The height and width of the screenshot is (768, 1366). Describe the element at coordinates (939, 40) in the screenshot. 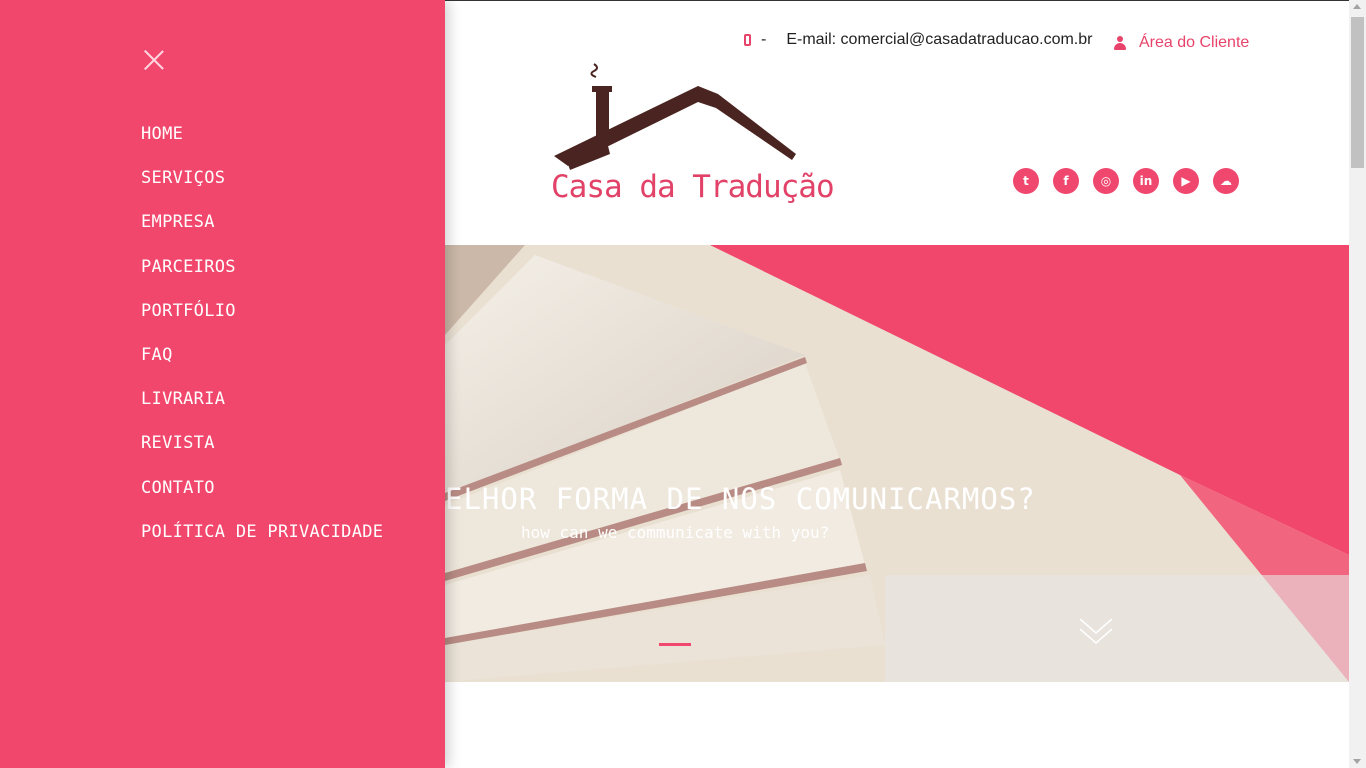

I see `email-text: E-mail: comercial@casadatraducao.com.br` at that location.